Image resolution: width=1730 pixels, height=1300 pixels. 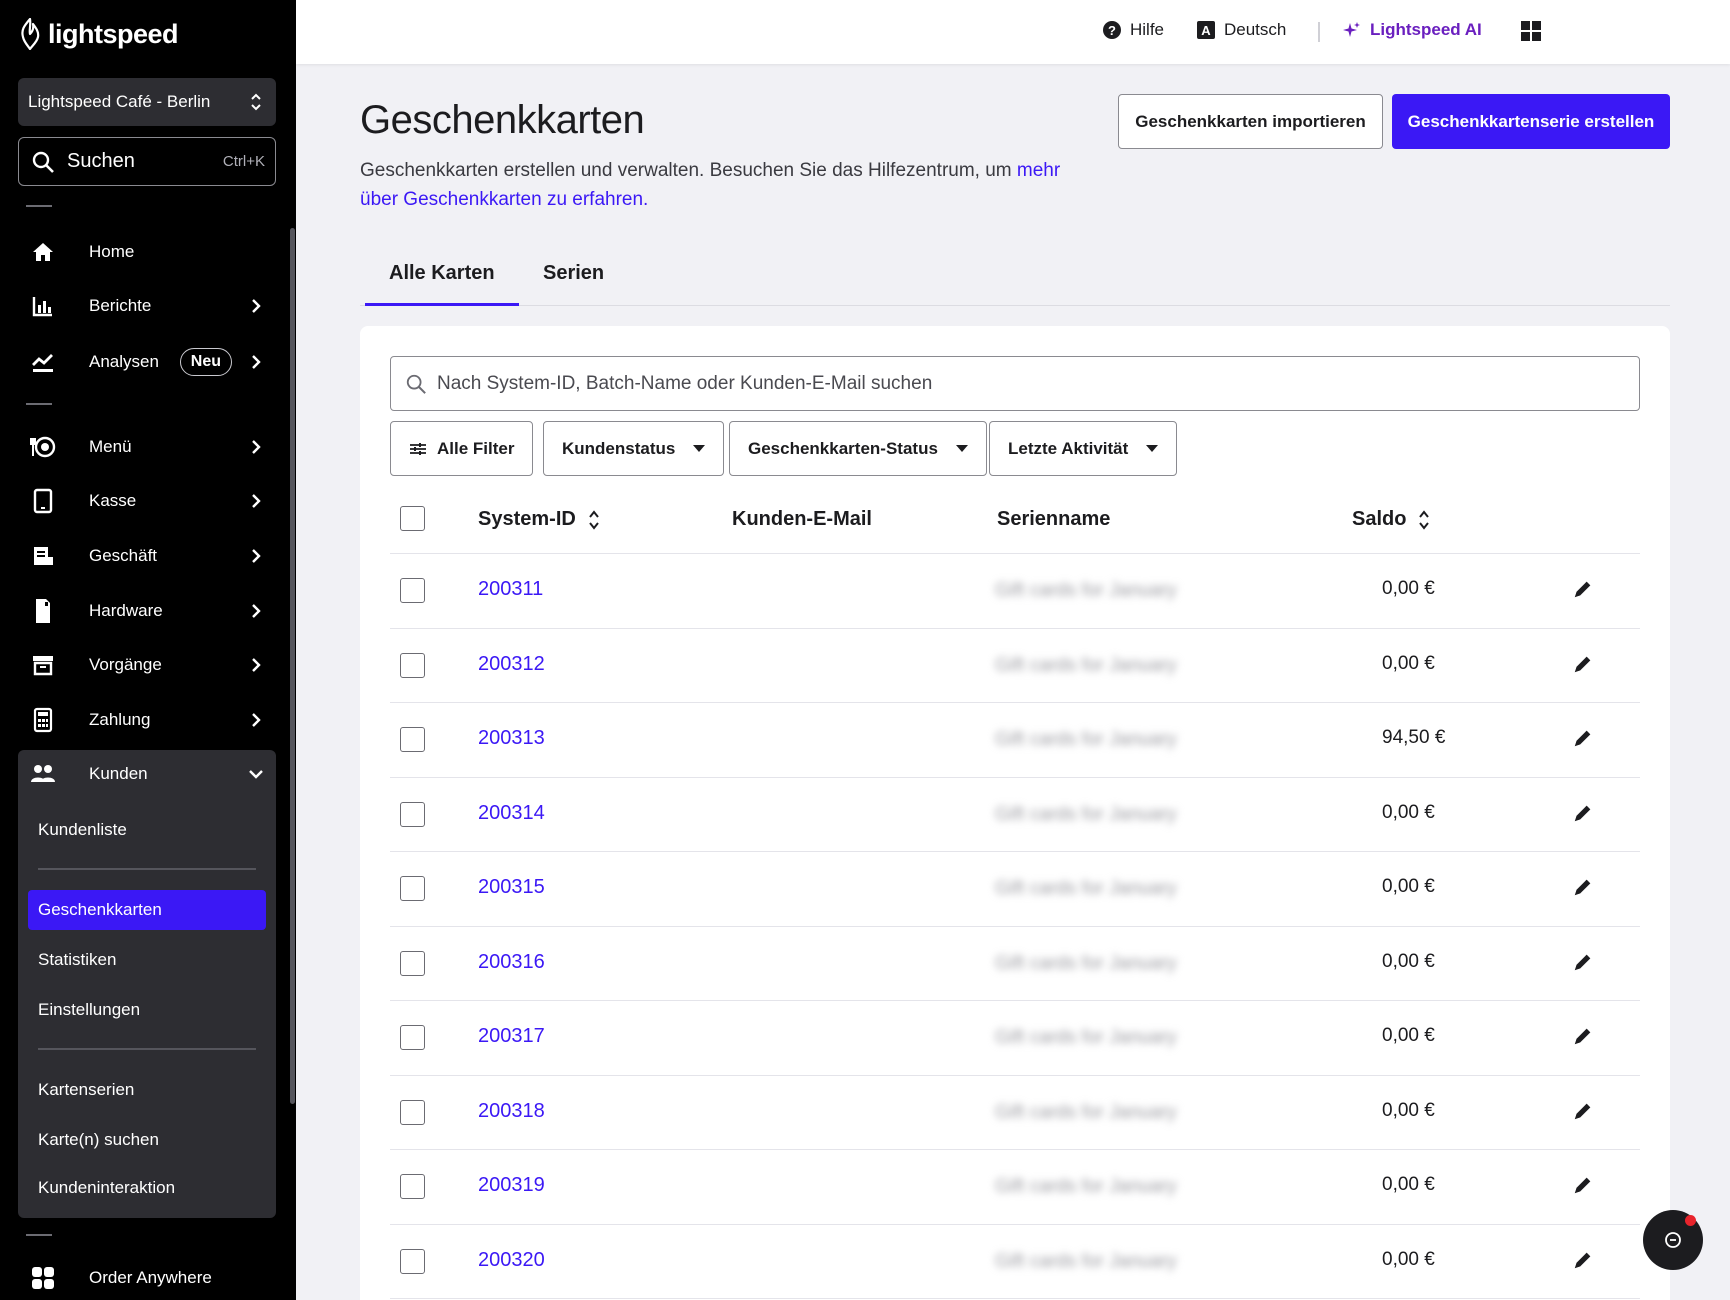 What do you see at coordinates (119, 101) in the screenshot?
I see `store-name: Lightspeed Café - Berlin` at bounding box center [119, 101].